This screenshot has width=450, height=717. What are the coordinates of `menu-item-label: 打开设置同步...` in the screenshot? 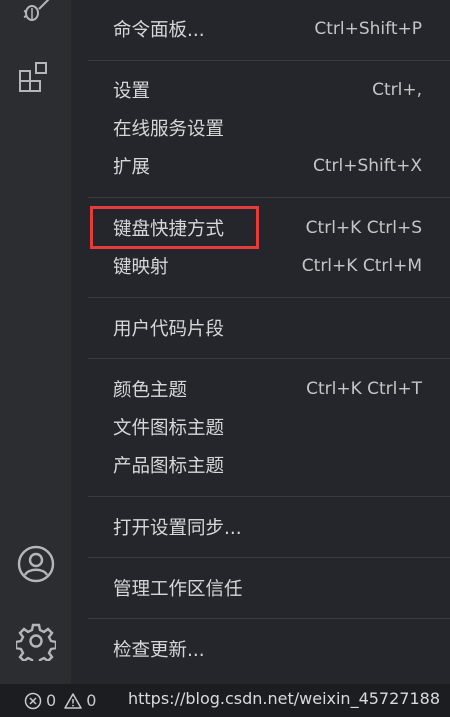 It's located at (177, 528).